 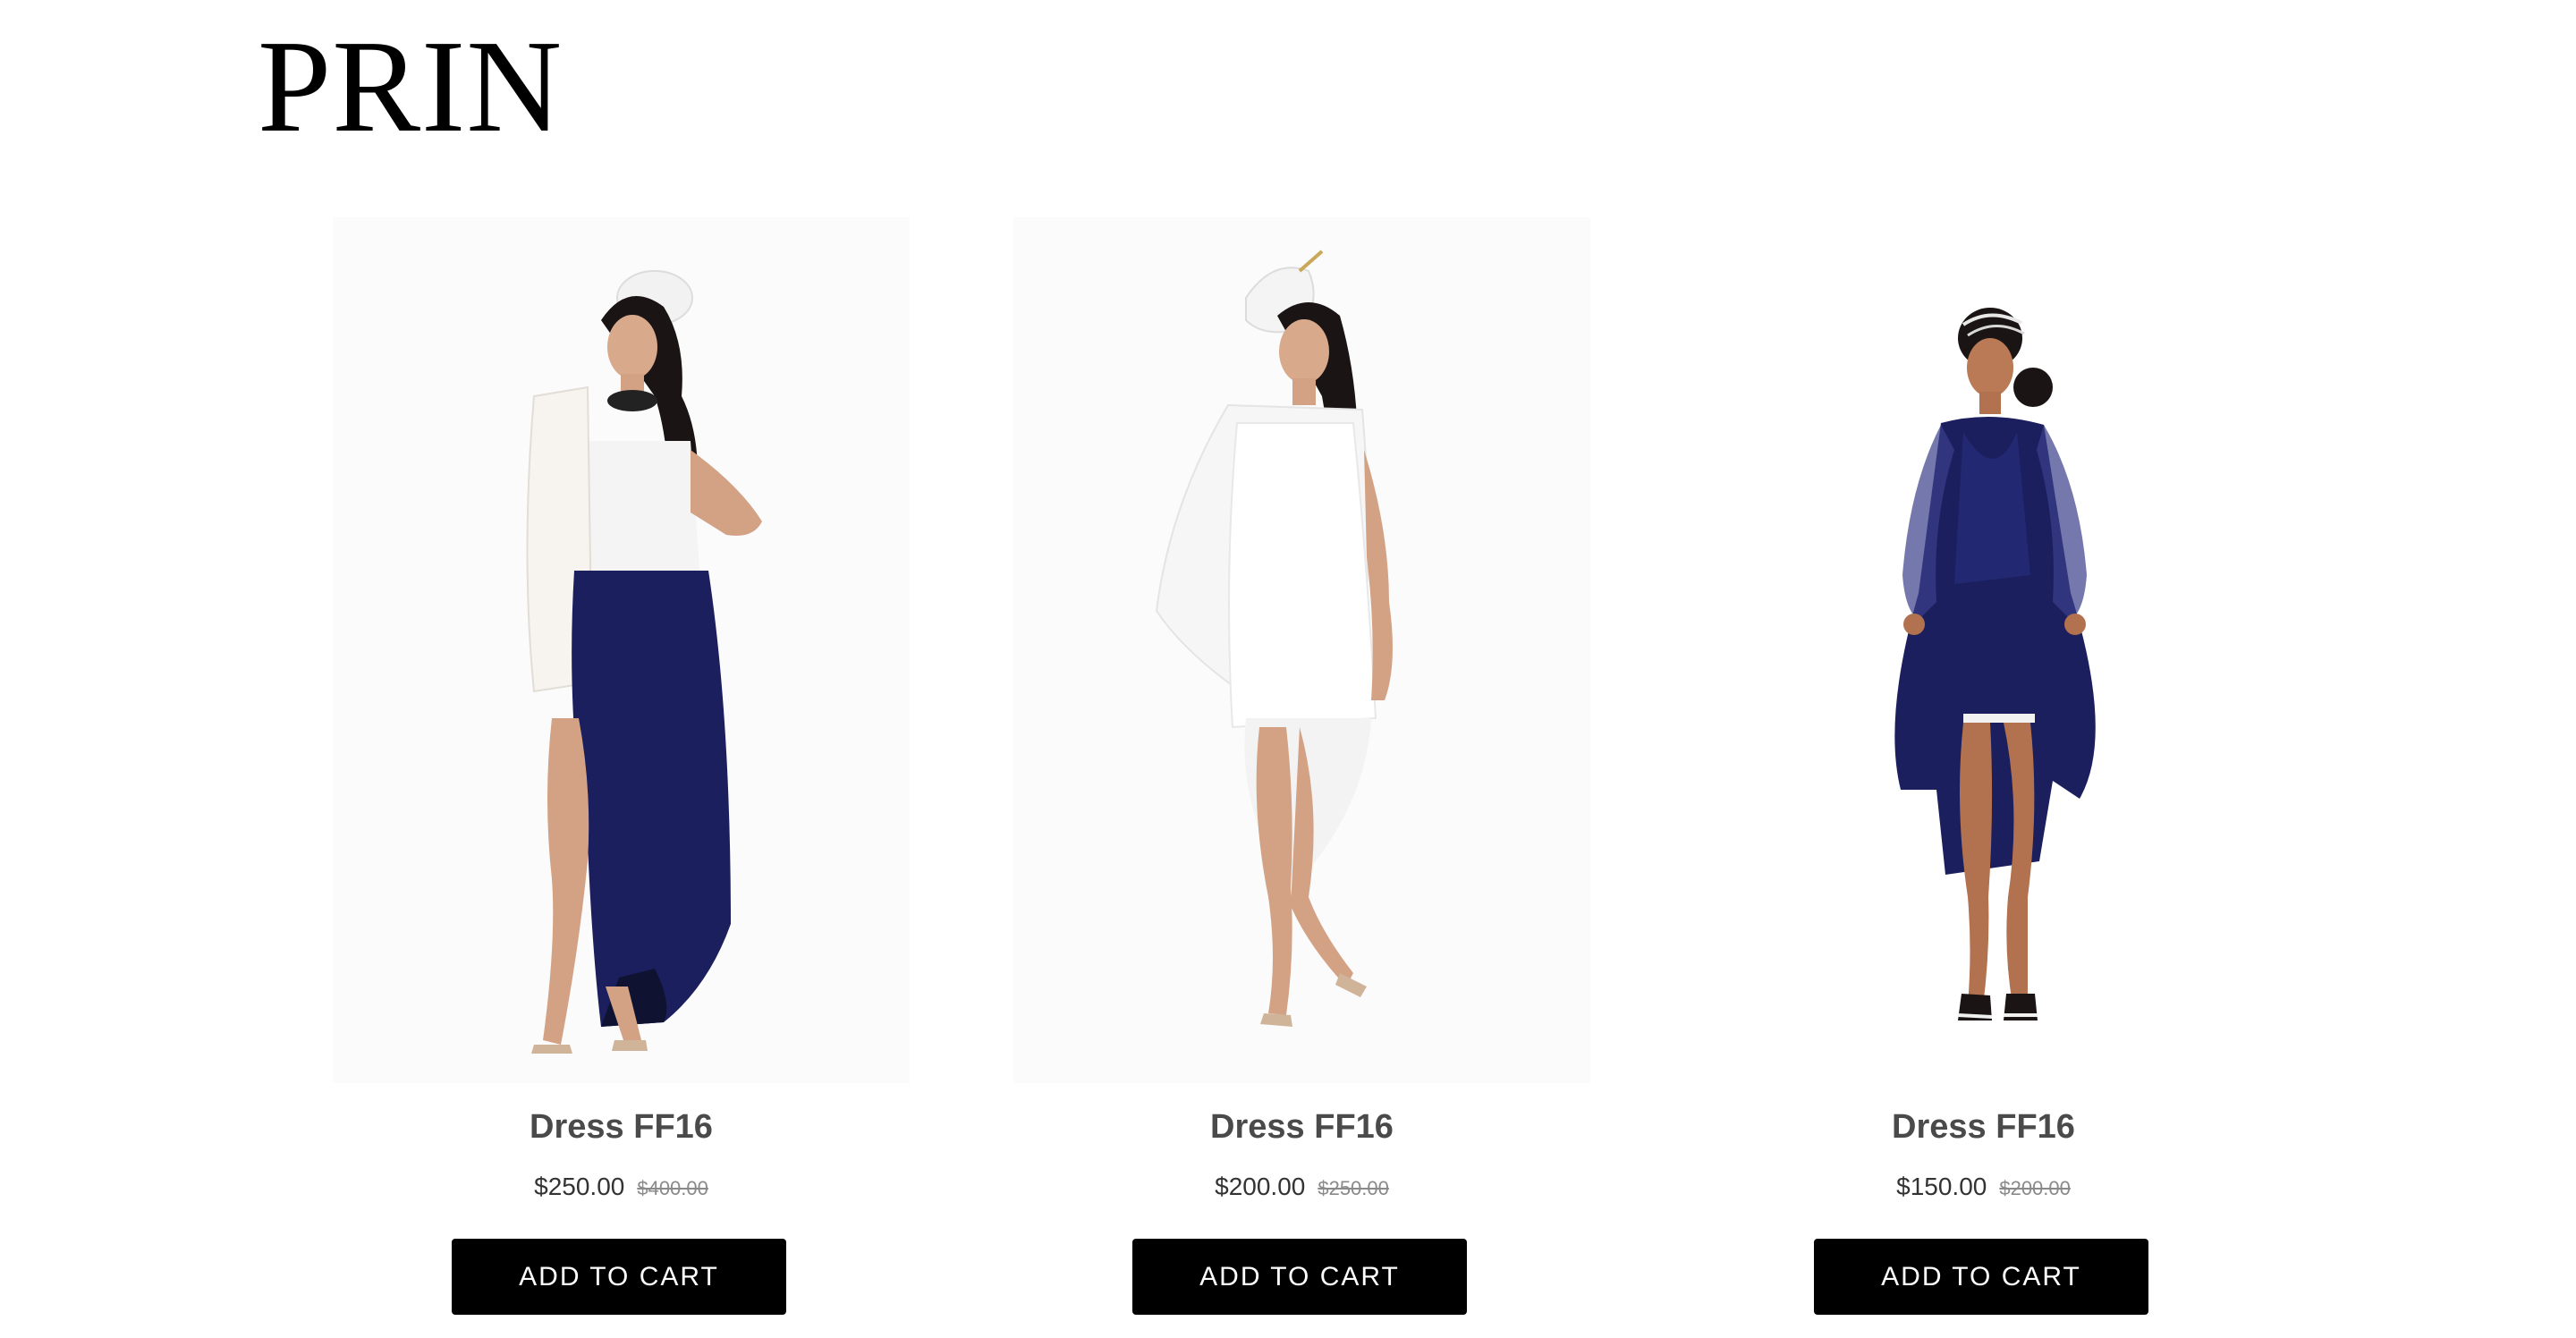 I want to click on product-price: $150.00 $200.00, so click(x=1983, y=1189).